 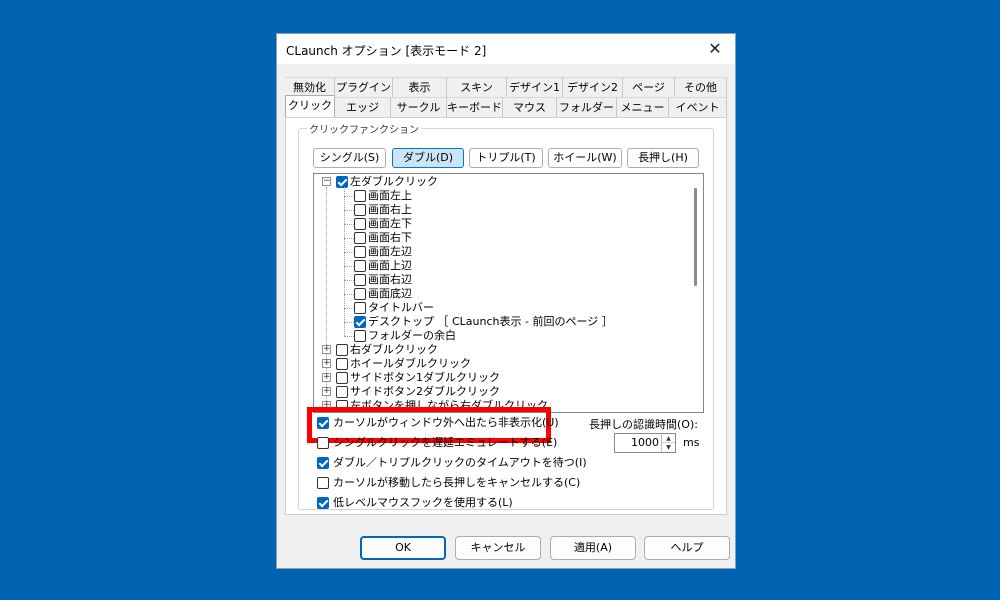 What do you see at coordinates (425, 377) in the screenshot?
I see `tree-node-label: サイドボタン1ダブルクリック` at bounding box center [425, 377].